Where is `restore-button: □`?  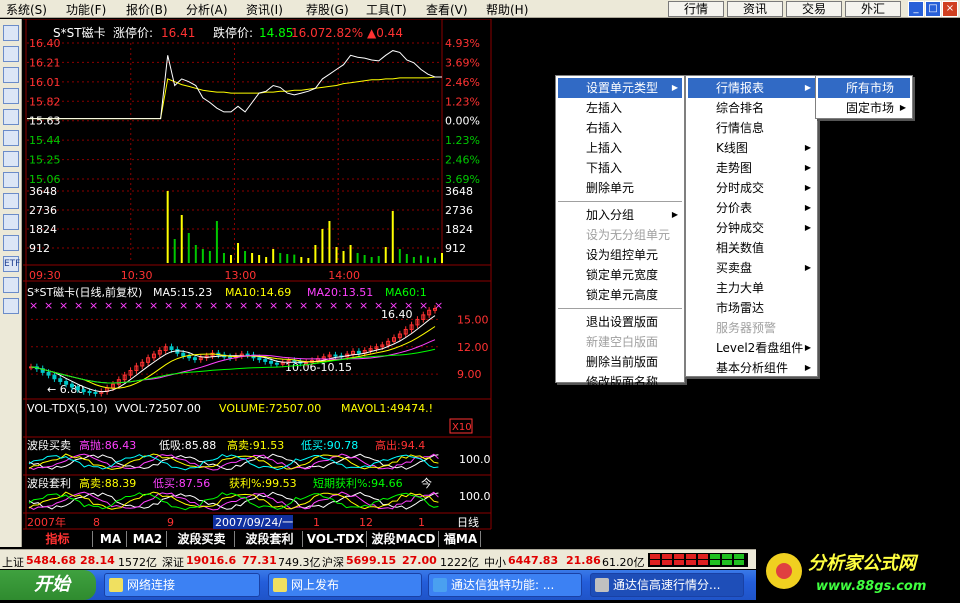
restore-button: □ is located at coordinates (933, 9).